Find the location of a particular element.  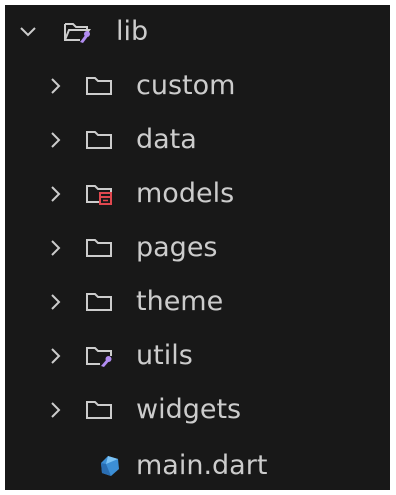

folder-lib-open-icon is located at coordinates (77, 32).